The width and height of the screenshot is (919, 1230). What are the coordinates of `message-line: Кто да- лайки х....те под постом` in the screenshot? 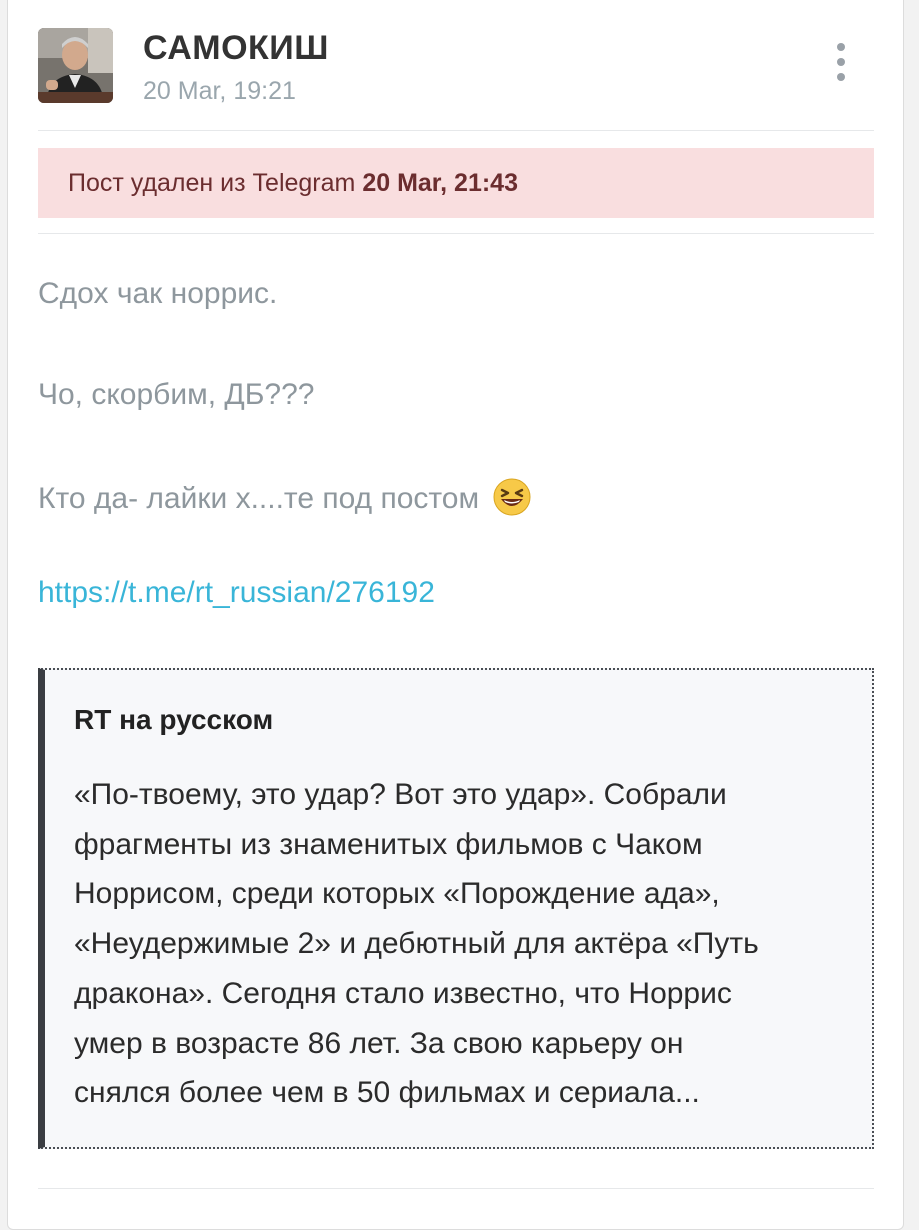 It's located at (284, 497).